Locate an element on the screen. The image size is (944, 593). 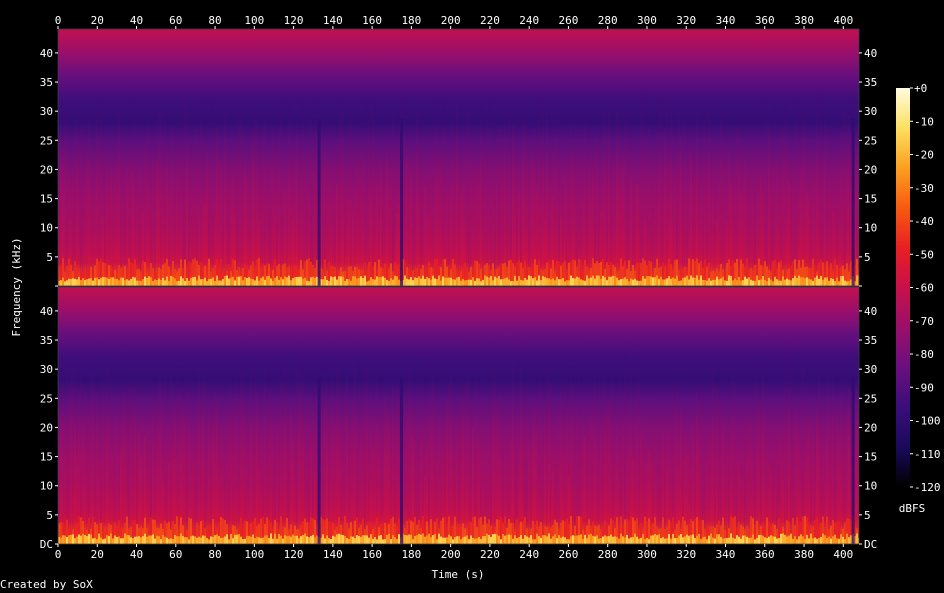
x-axis-label: Time (s) is located at coordinates (458, 574).